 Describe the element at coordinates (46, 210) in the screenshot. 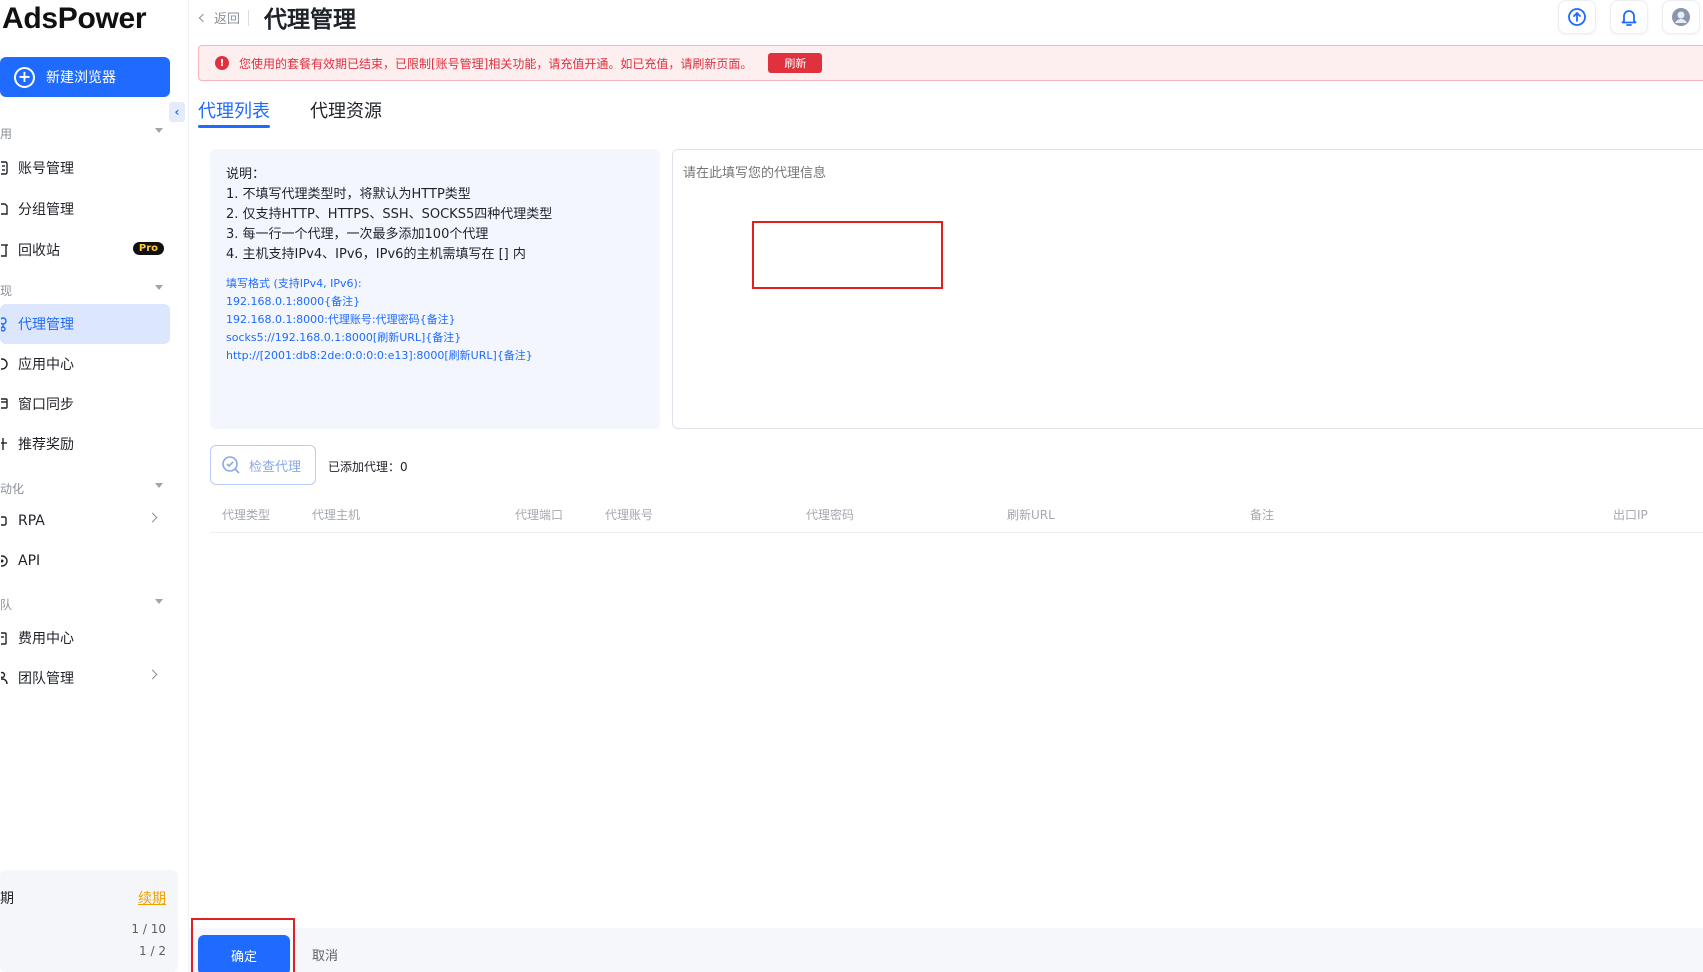

I see `sidebar-item-label: 分组管理` at that location.